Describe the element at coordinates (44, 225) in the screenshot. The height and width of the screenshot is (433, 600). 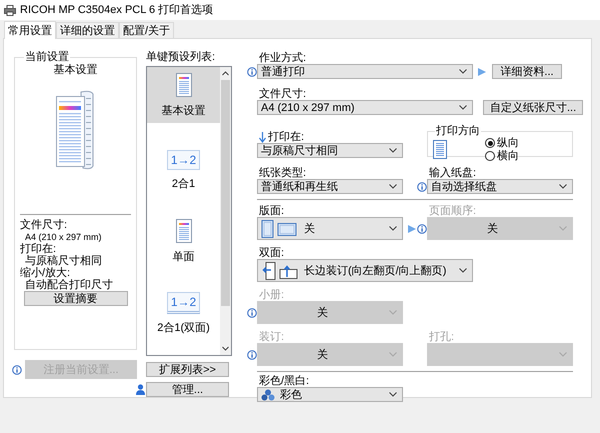
I see `summary-label: 文件尺寸:` at that location.